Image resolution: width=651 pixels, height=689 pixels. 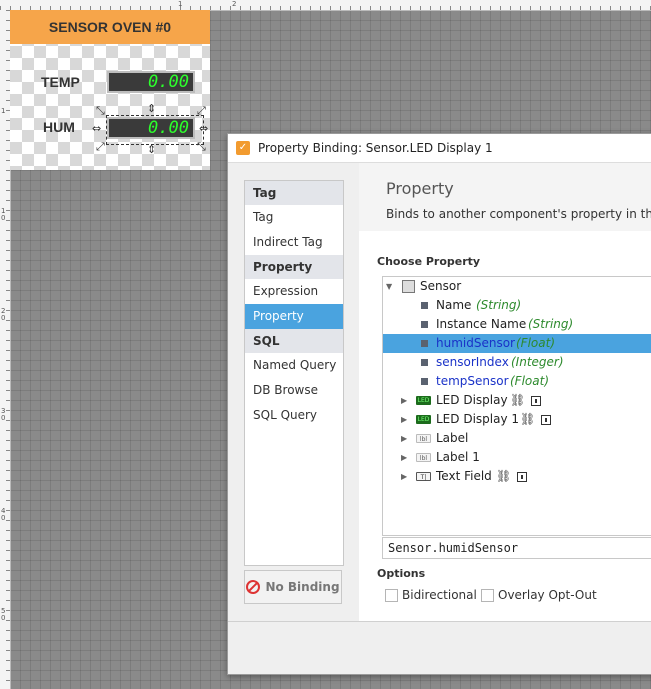 I want to click on property-name: sensorIndex, so click(x=472, y=362).